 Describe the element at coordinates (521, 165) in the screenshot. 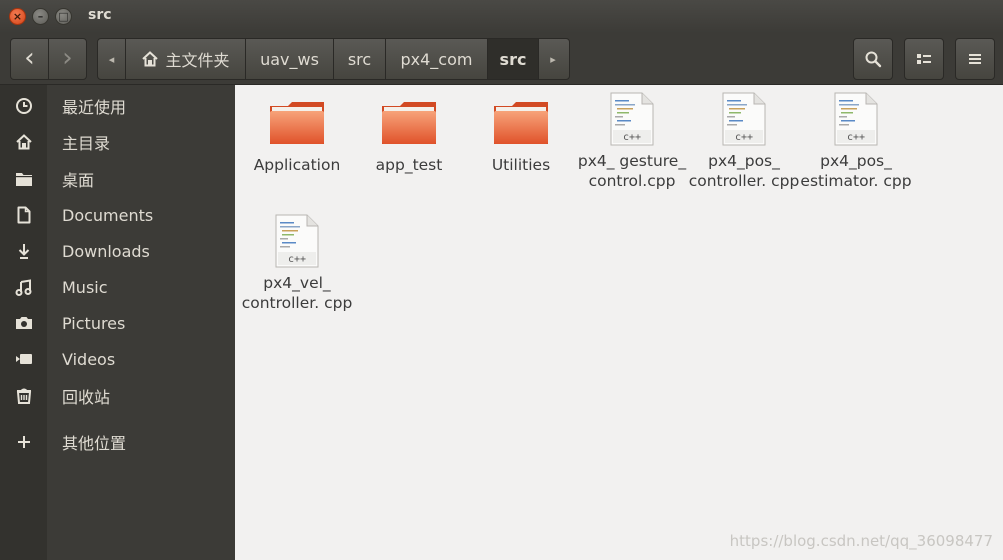

I see `file-item-name: Utilities` at that location.